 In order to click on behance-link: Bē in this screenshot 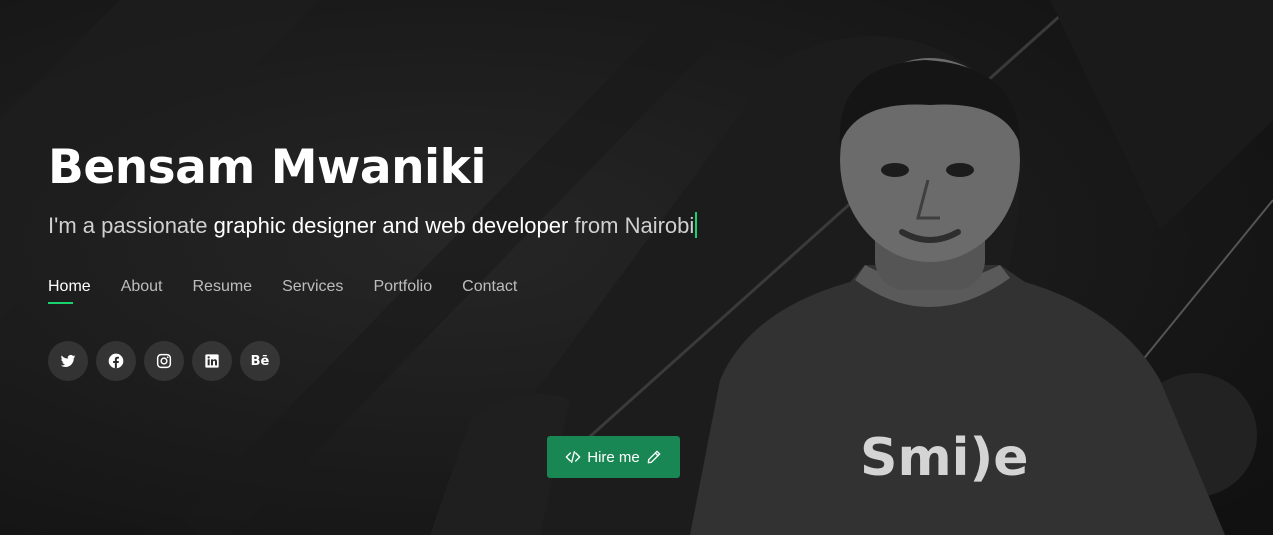, I will do `click(260, 361)`.